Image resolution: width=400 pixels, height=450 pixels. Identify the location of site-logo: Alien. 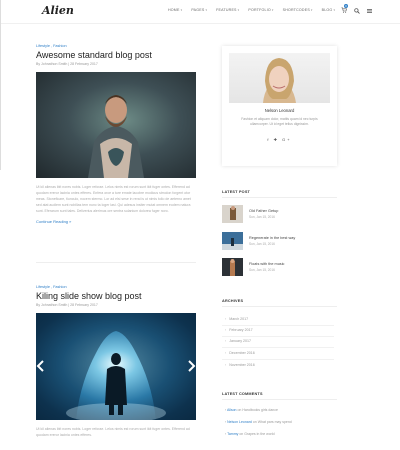
(58, 10).